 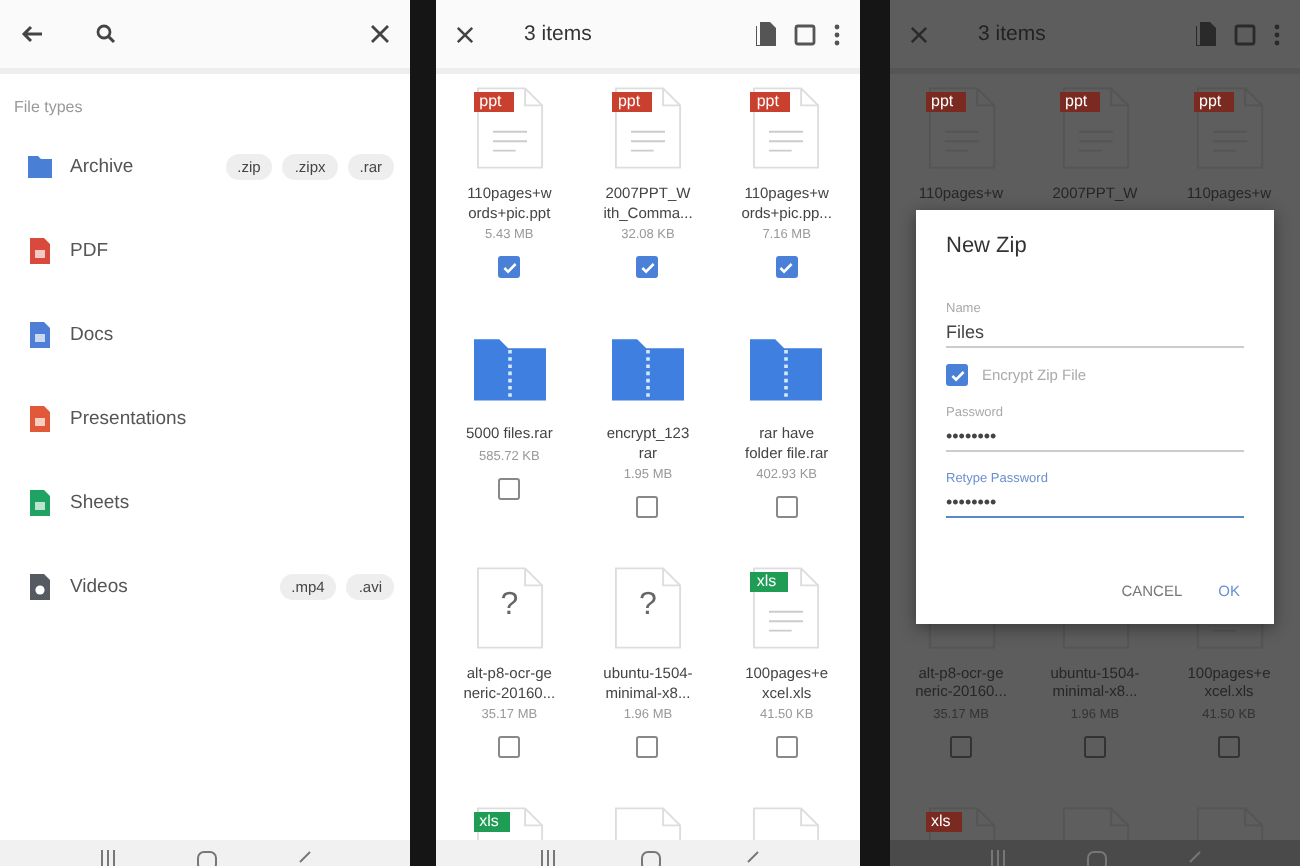 I want to click on file-type-name: Videos, so click(x=99, y=586).